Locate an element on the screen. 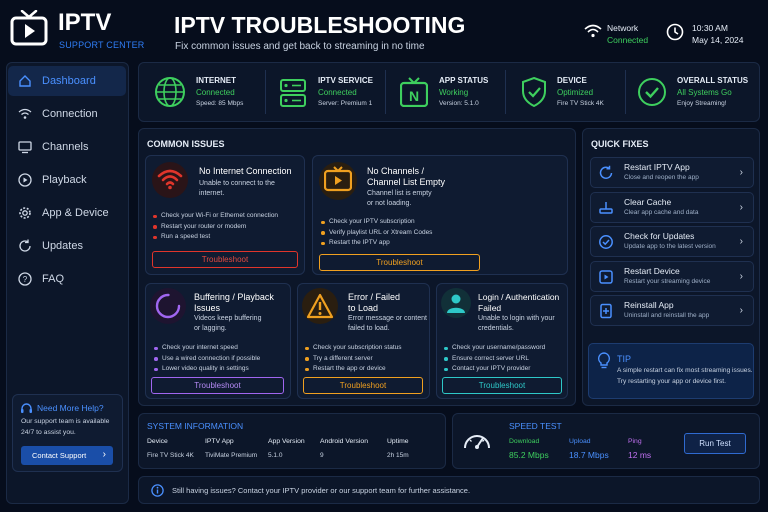  headset-icon is located at coordinates (26, 408).